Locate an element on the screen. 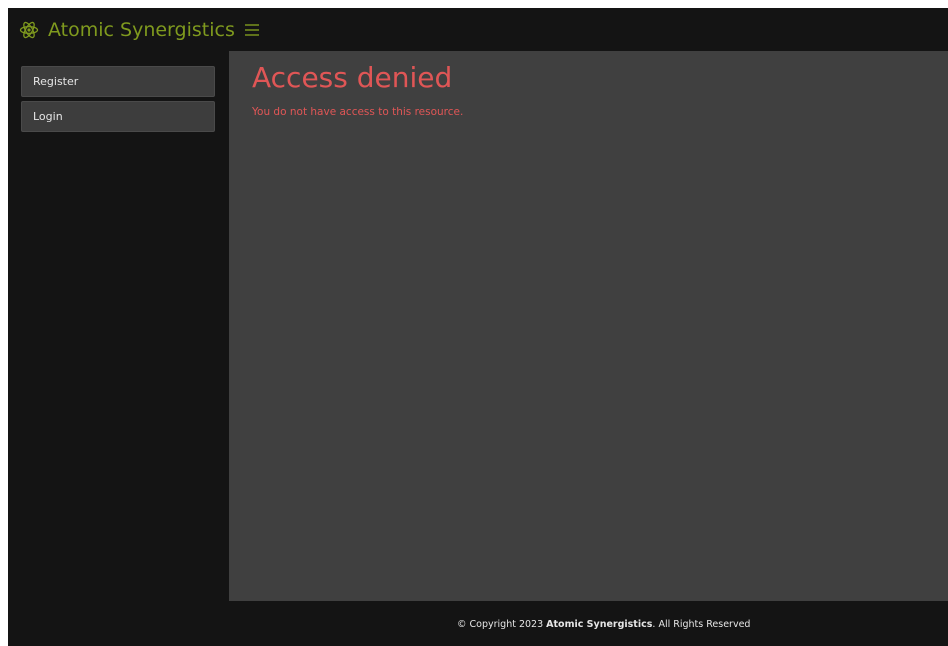  copyright-company: Atomic Synergistics is located at coordinates (599, 624).